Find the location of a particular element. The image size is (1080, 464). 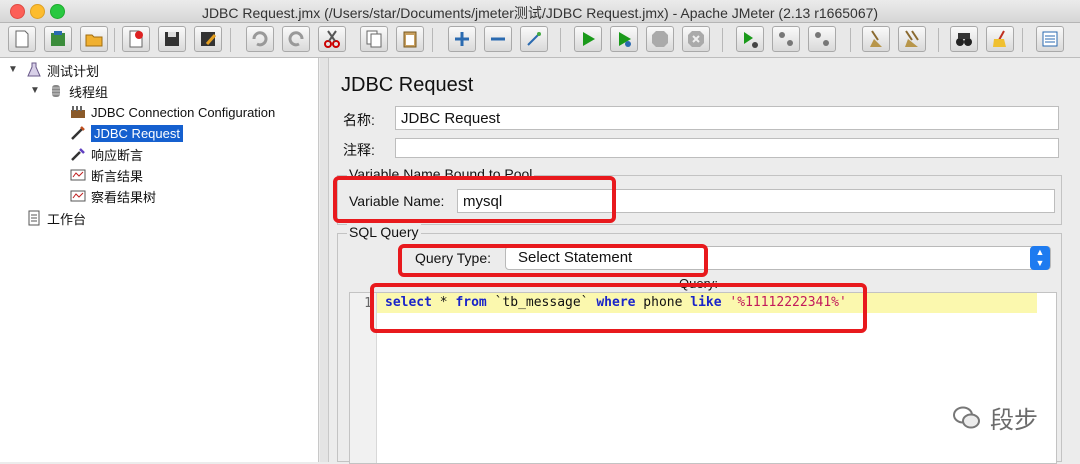

remote-start-icon is located at coordinates (751, 40).